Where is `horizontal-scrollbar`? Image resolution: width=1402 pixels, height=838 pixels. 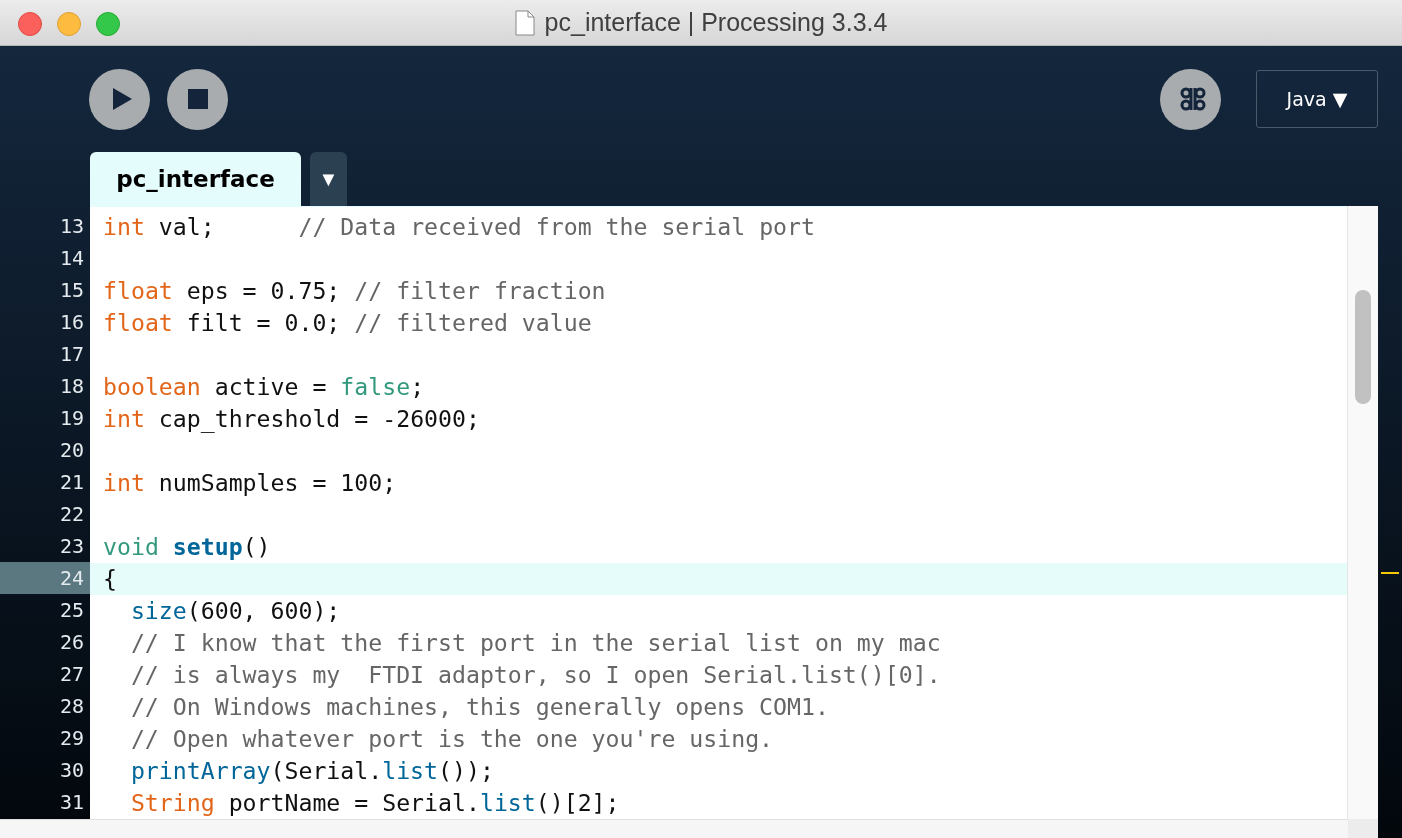
horizontal-scrollbar is located at coordinates (674, 828).